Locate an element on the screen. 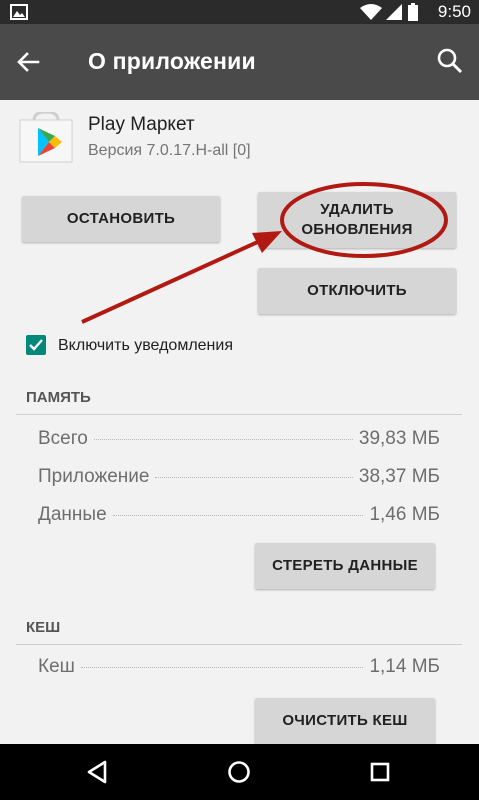 The height and width of the screenshot is (800, 479). status-time: 9:50 is located at coordinates (454, 11).